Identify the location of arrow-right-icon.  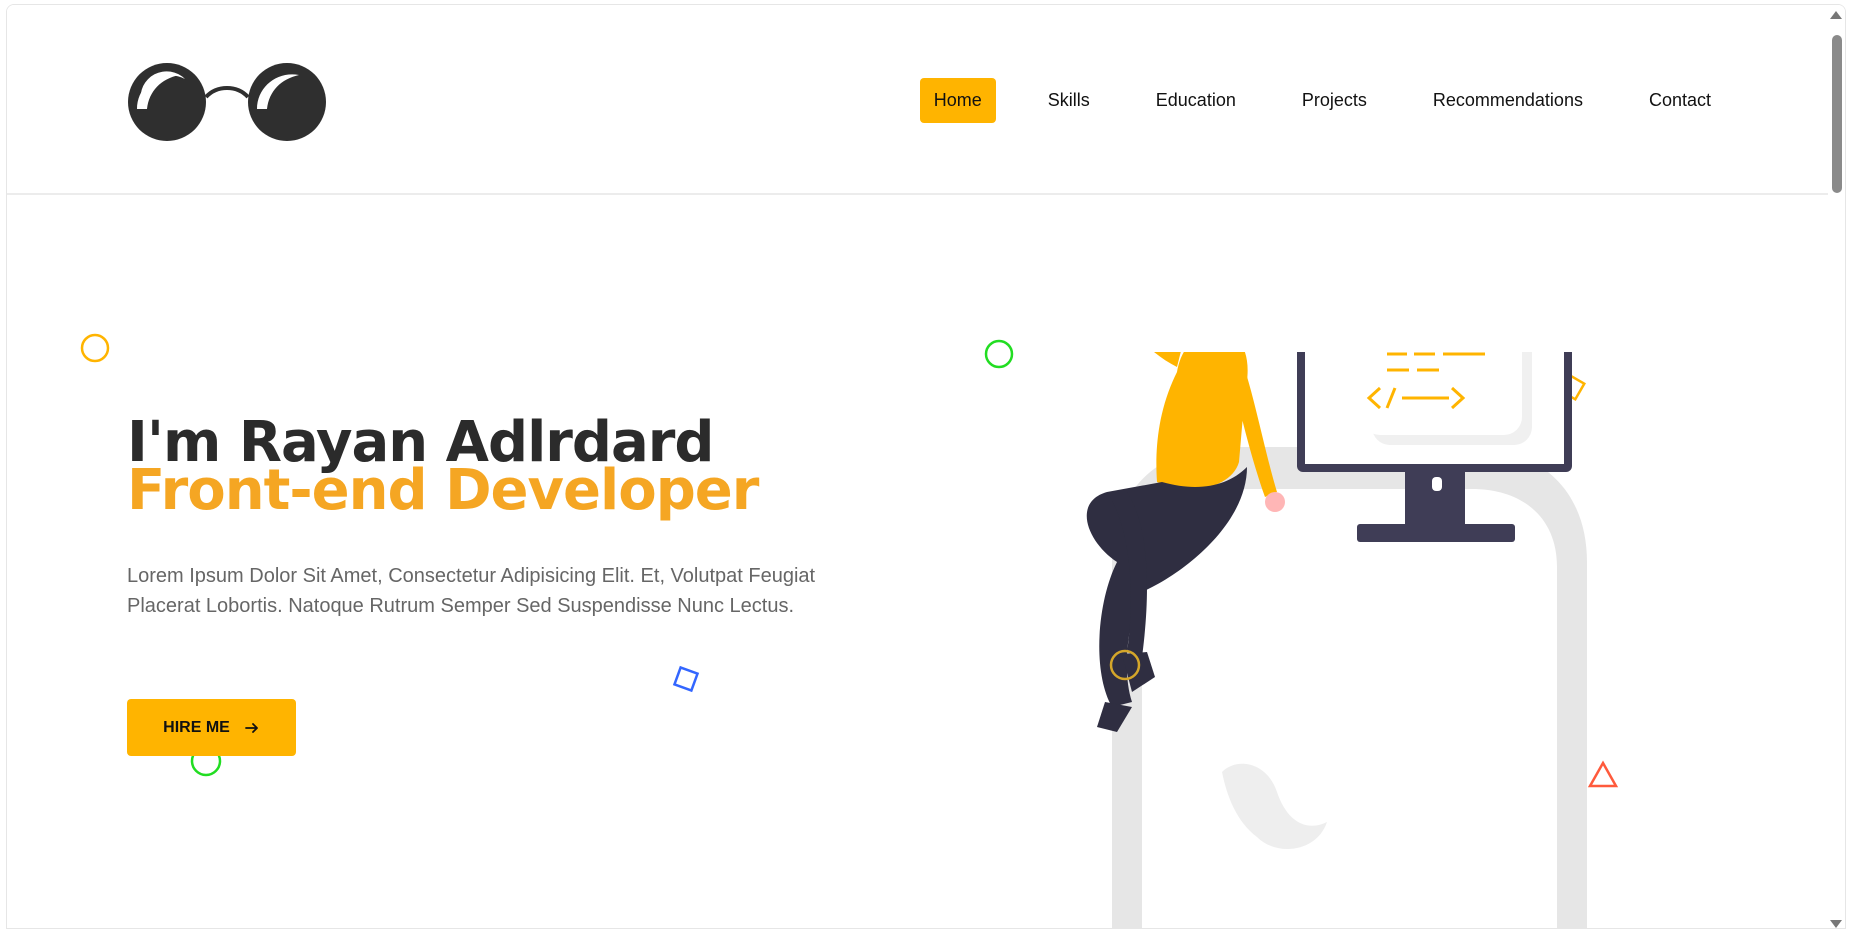
(251, 727).